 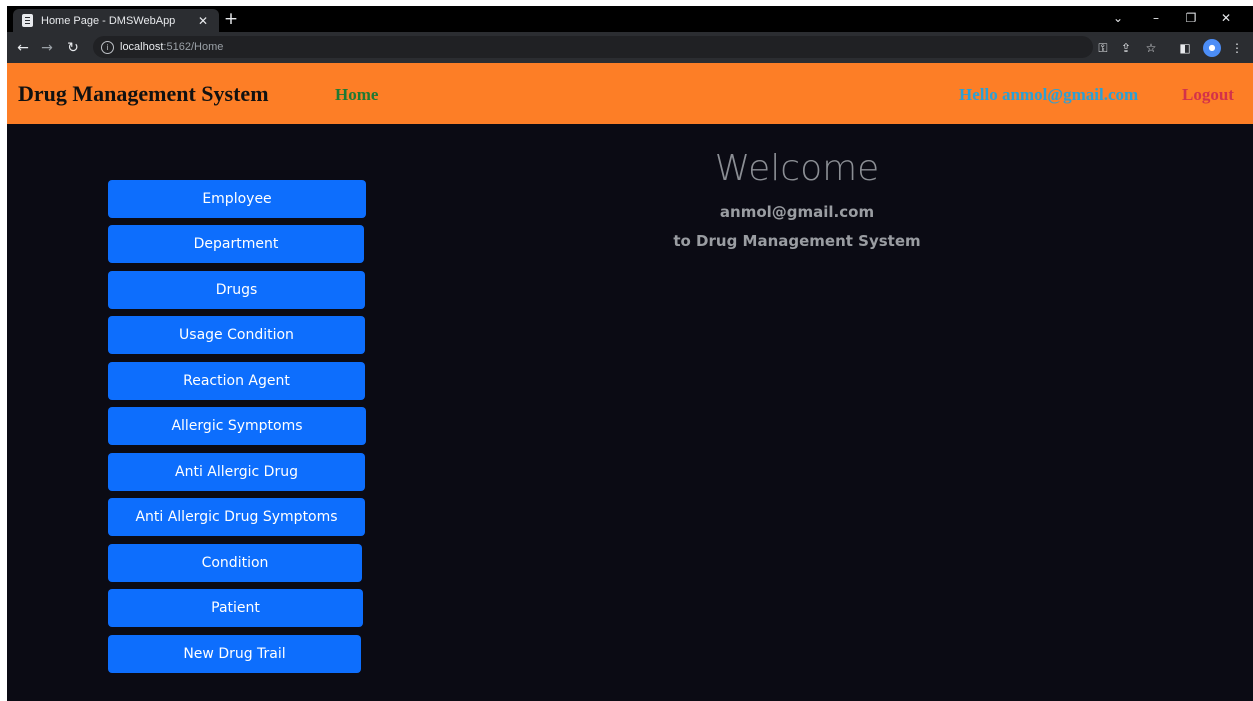 I want to click on anti-allergic-drug-symptoms-button: Anti Allergic Drug Symptoms, so click(x=236, y=517).